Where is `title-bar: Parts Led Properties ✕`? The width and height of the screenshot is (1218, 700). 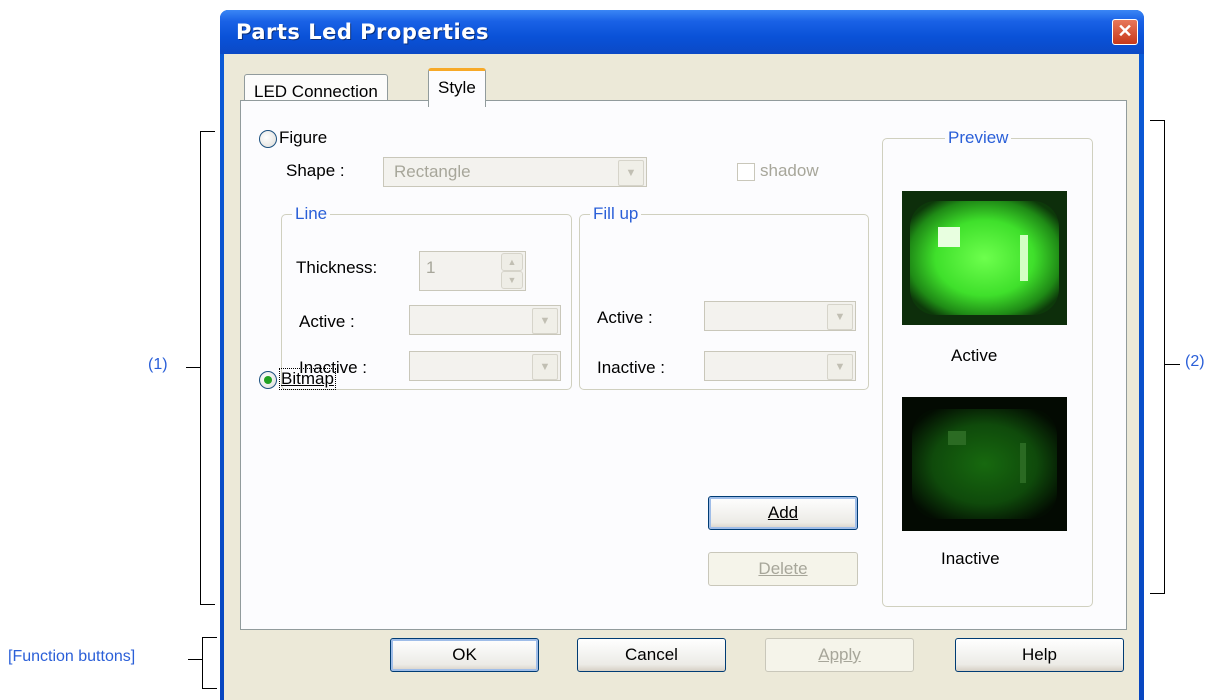 title-bar: Parts Led Properties ✕ is located at coordinates (682, 32).